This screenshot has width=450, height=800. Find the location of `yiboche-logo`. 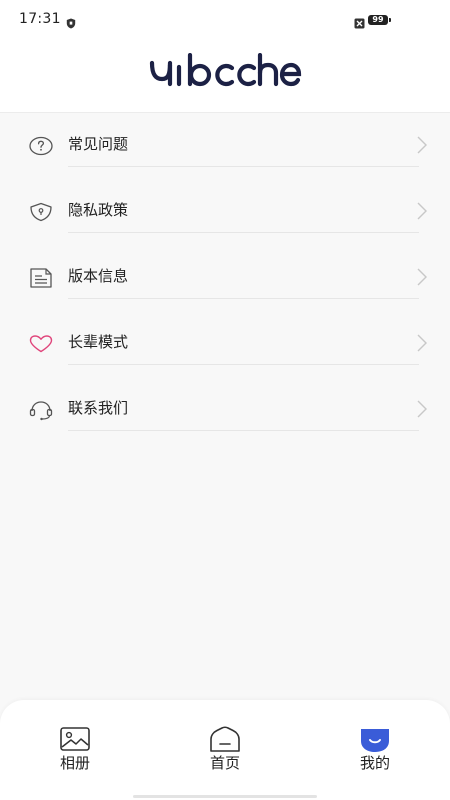

yiboche-logo is located at coordinates (225, 73).